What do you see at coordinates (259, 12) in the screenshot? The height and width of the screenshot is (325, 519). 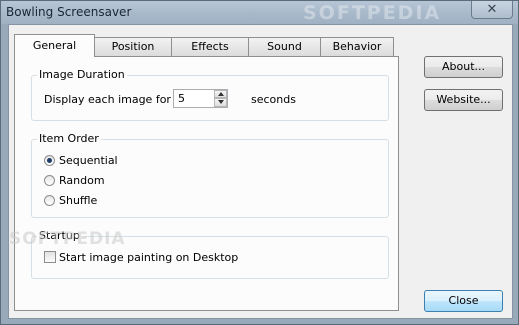 I see `title-bar: Bowling Screensaver SOFTPEDIA ✕` at bounding box center [259, 12].